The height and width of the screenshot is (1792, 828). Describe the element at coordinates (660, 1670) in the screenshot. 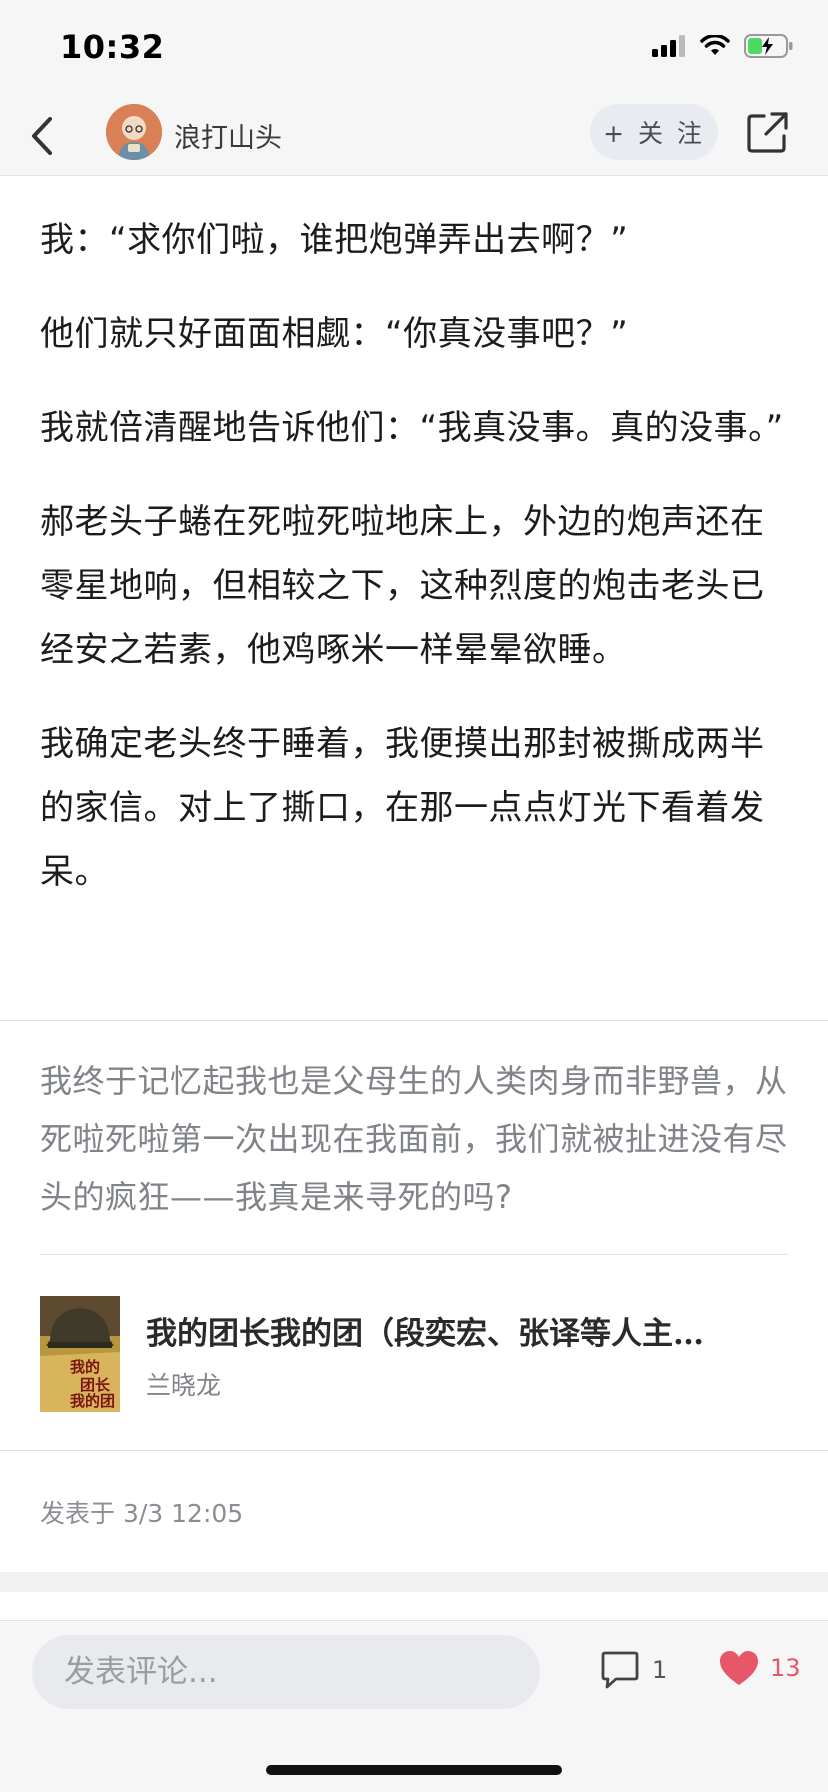

I see `comment-count: 1` at that location.